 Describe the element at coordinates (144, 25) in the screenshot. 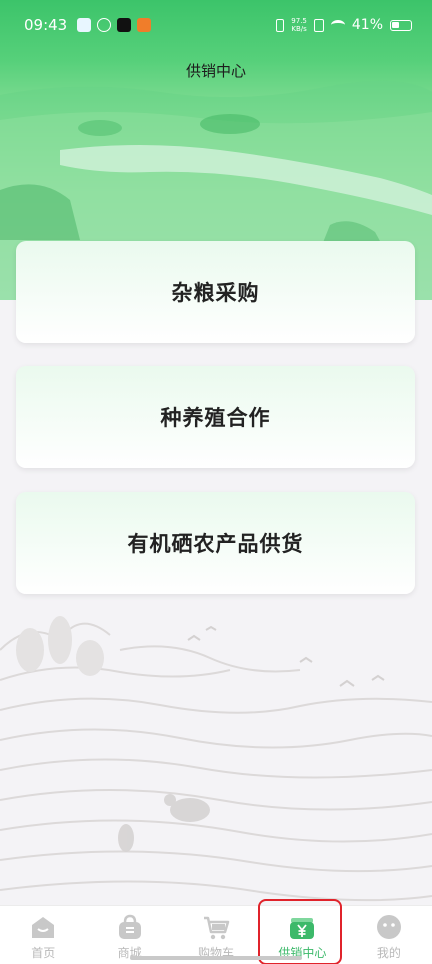

I see `app-orange-icon` at that location.